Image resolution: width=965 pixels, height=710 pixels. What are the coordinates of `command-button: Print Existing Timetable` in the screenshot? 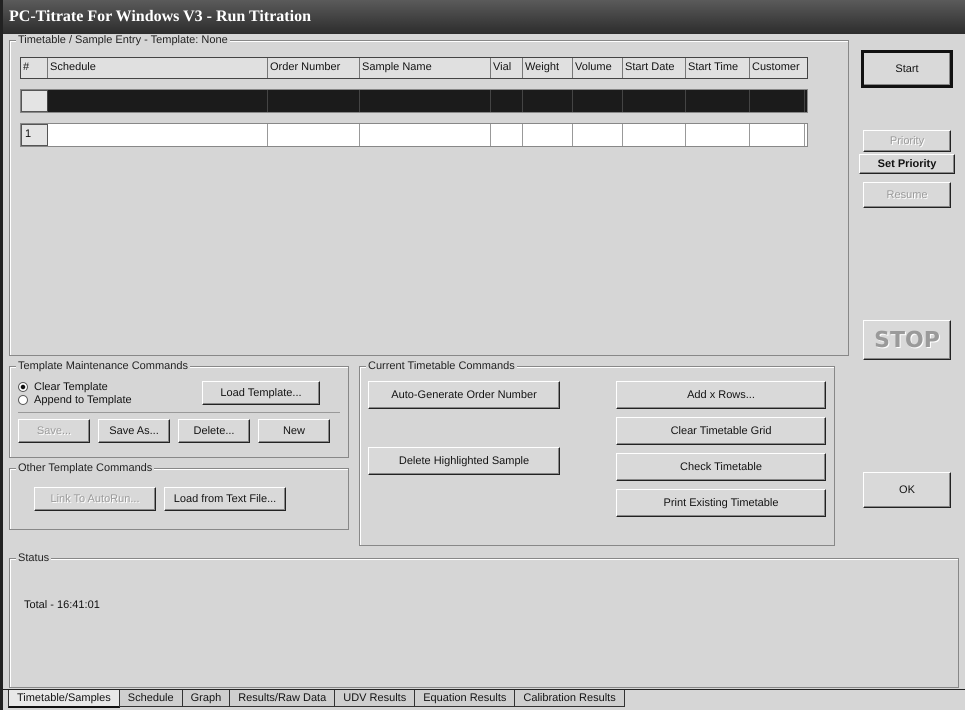 It's located at (721, 503).